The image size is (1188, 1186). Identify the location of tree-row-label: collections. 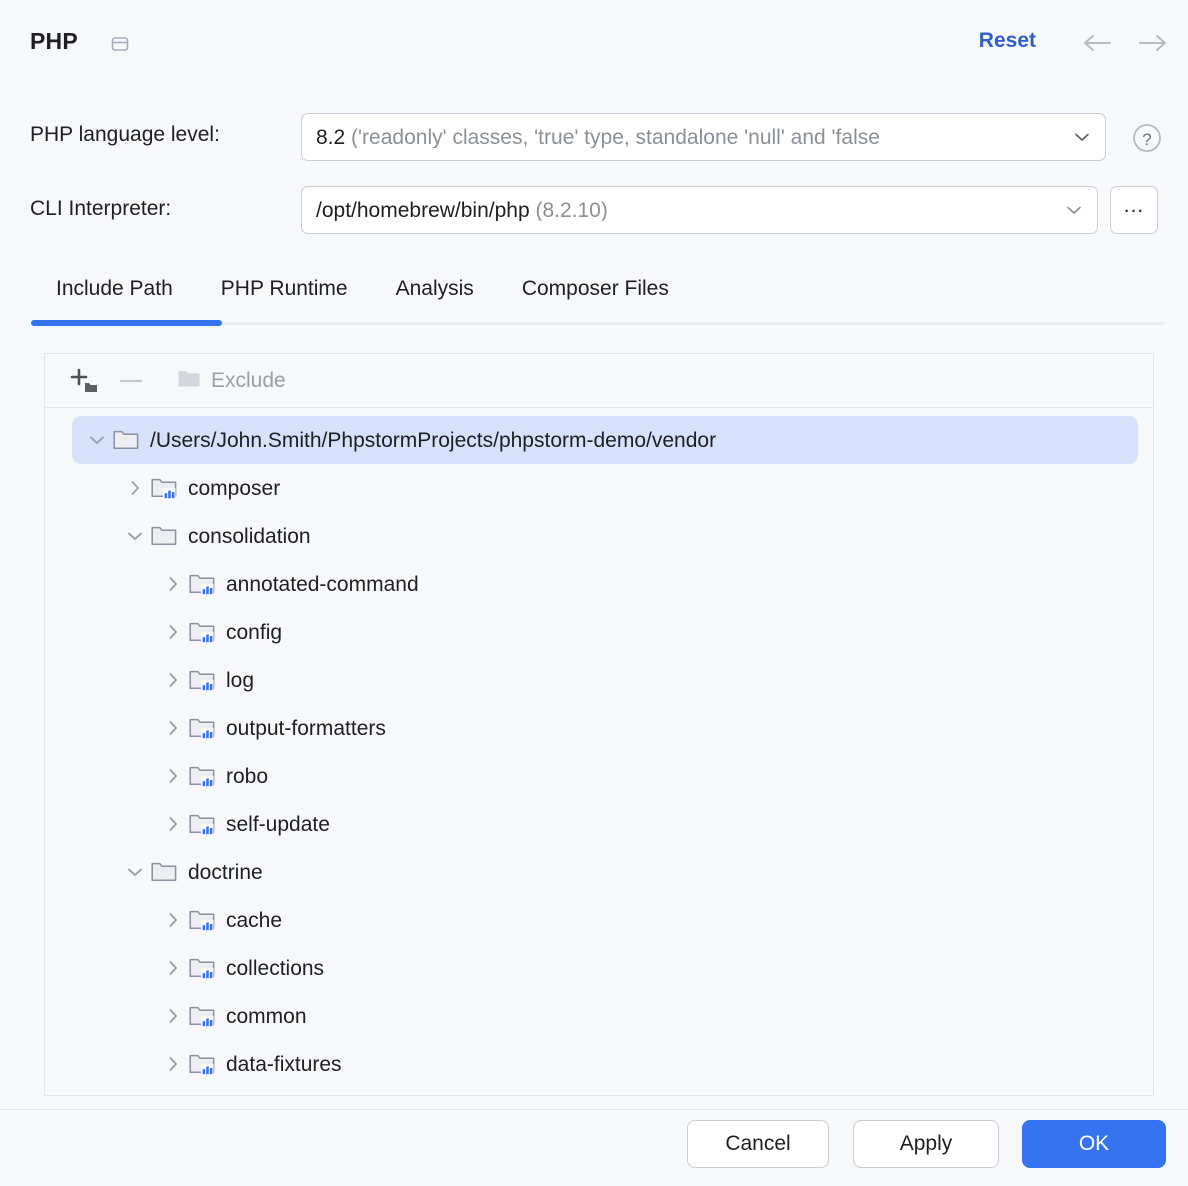
(275, 968).